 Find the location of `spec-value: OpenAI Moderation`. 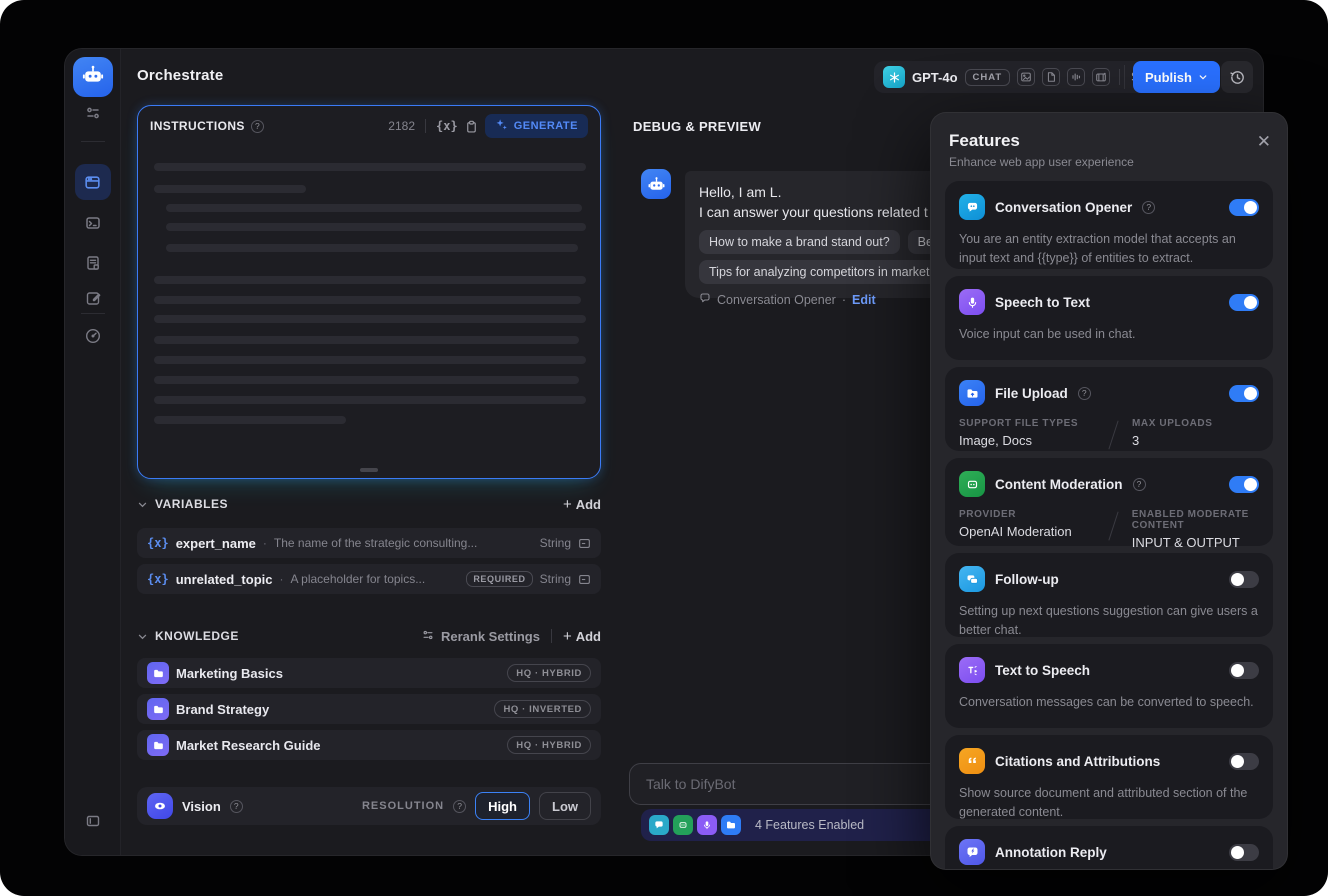

spec-value: OpenAI Moderation is located at coordinates (1015, 531).